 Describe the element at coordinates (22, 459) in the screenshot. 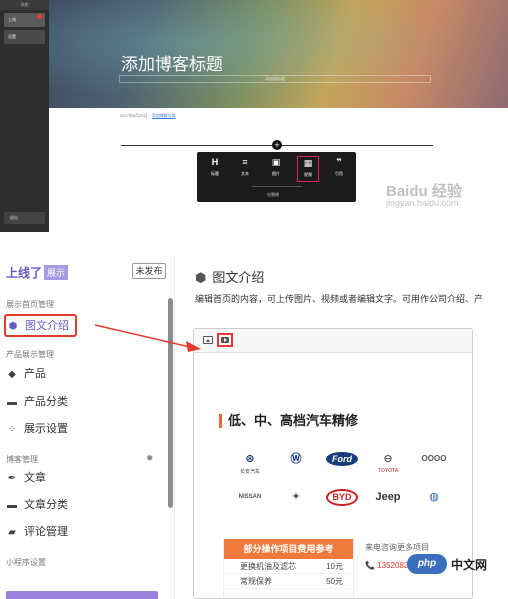

I see `section-blog: 博客管理` at that location.